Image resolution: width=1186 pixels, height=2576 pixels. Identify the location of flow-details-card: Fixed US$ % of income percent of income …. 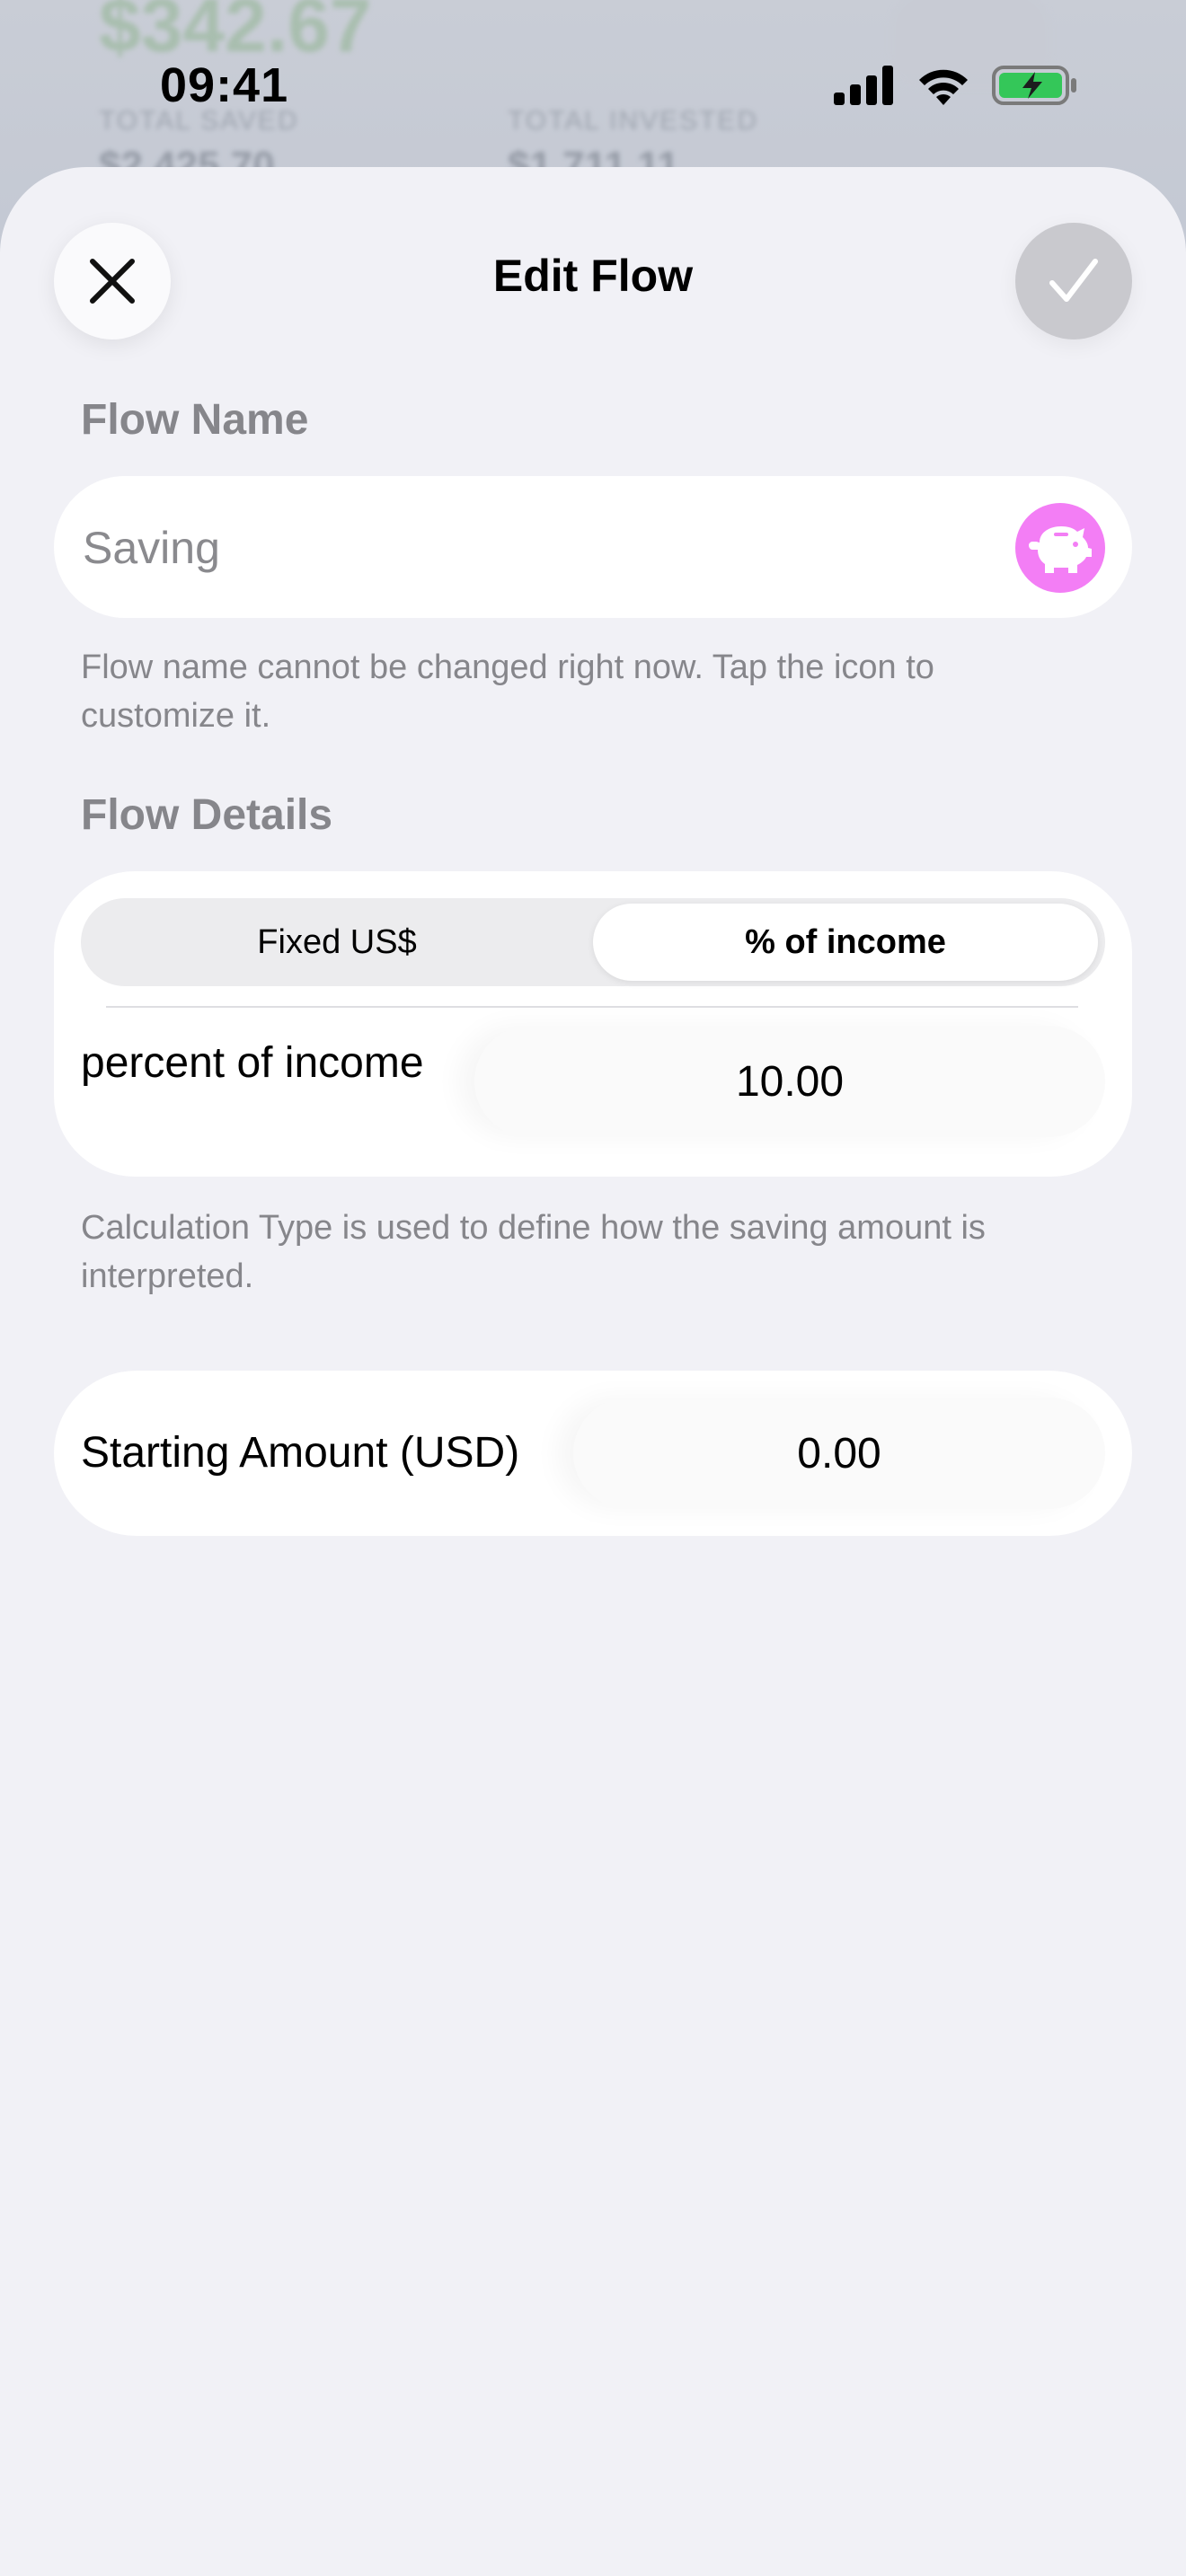
(593, 1024).